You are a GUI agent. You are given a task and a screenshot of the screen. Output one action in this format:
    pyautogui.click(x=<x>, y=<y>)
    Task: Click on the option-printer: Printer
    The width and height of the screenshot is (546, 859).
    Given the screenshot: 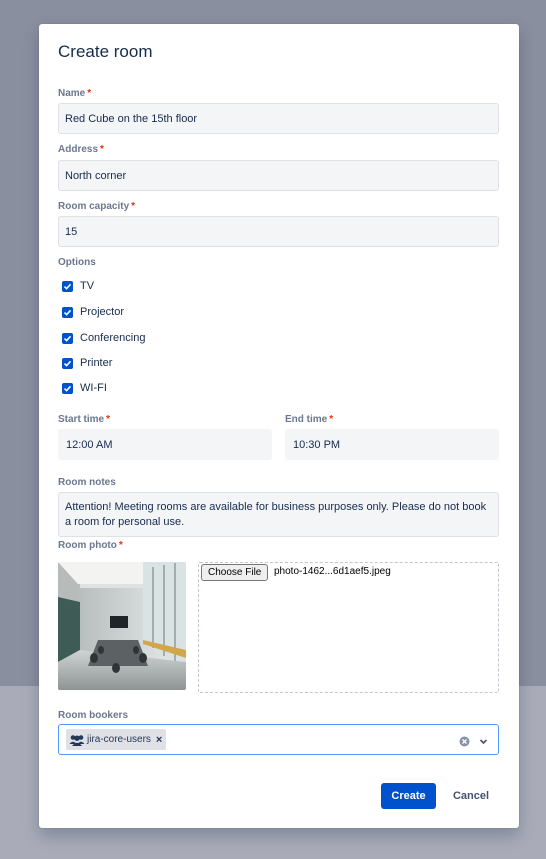 What is the action you would take?
    pyautogui.click(x=87, y=363)
    